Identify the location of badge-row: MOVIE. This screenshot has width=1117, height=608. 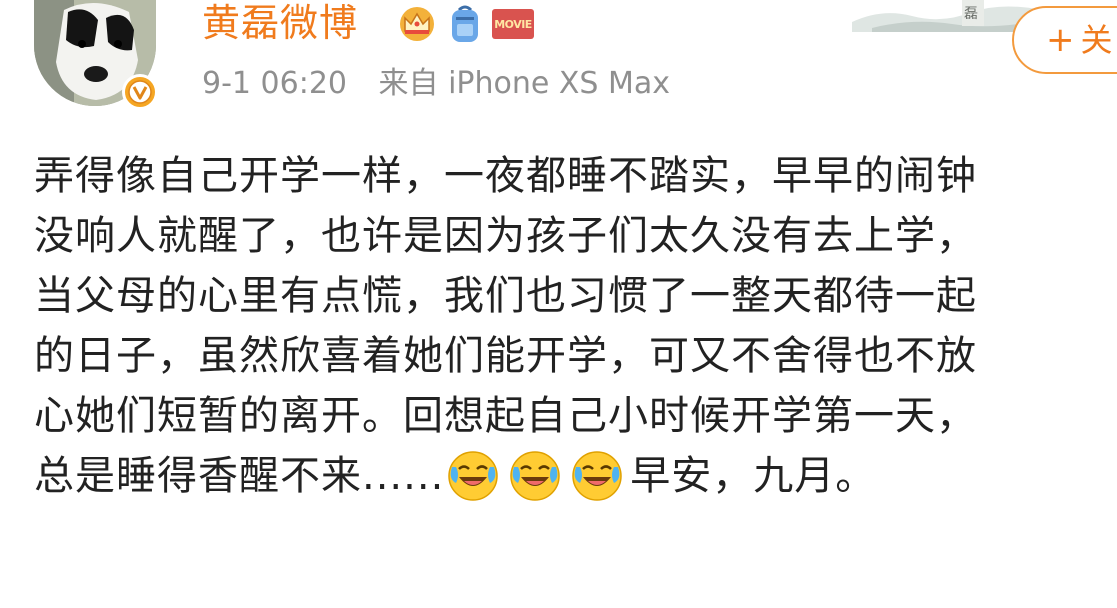
(465, 24).